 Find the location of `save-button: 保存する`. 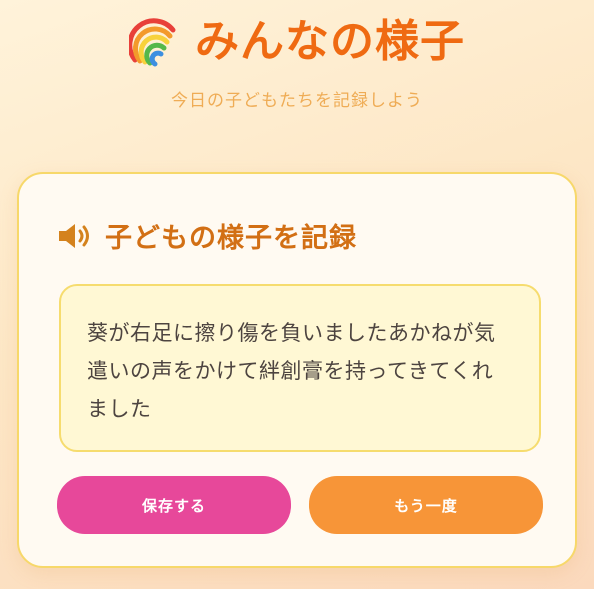

save-button: 保存する is located at coordinates (174, 505).